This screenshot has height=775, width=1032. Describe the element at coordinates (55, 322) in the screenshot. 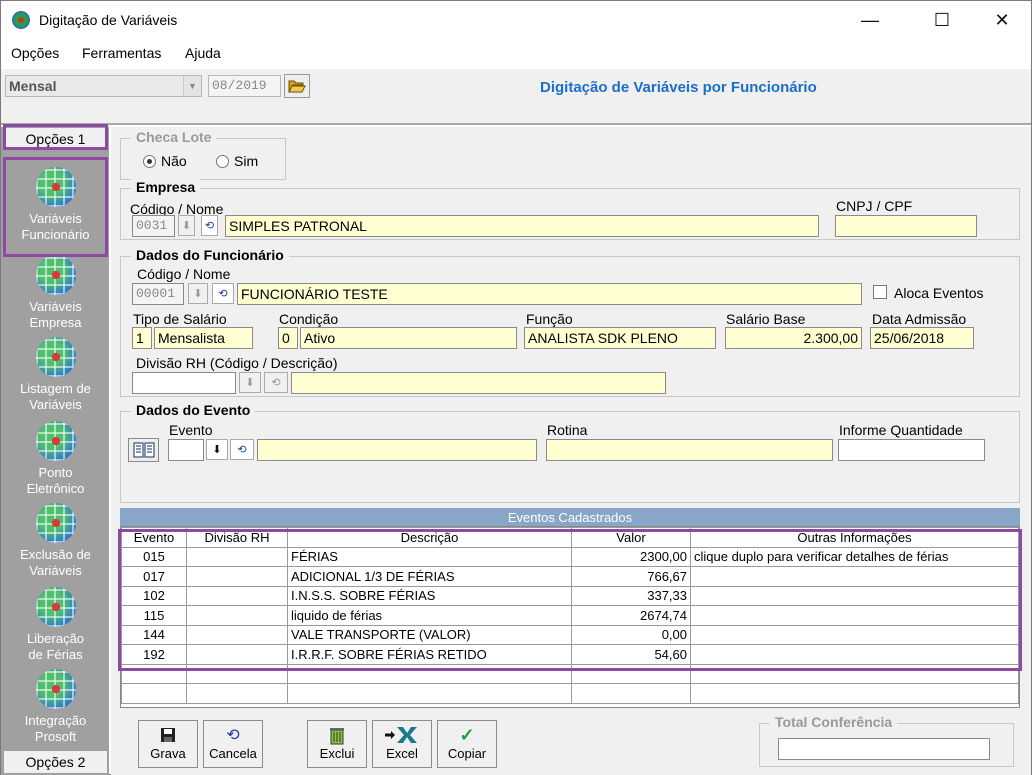

I see `sidebar-item-label: Empresa` at that location.